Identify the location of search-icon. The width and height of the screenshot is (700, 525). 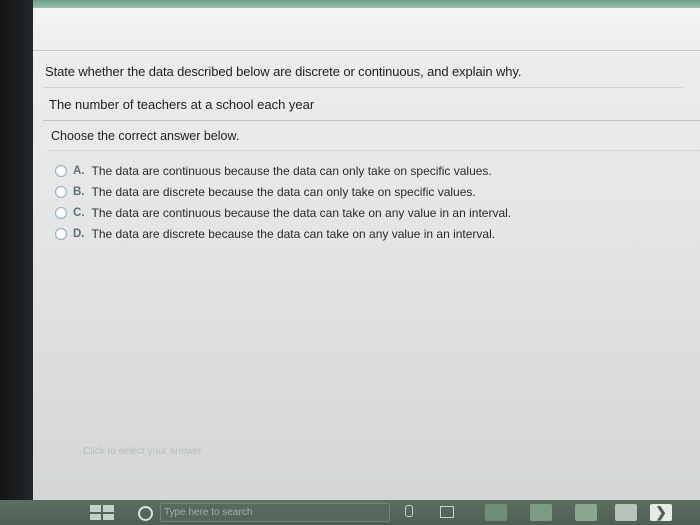
(145, 513).